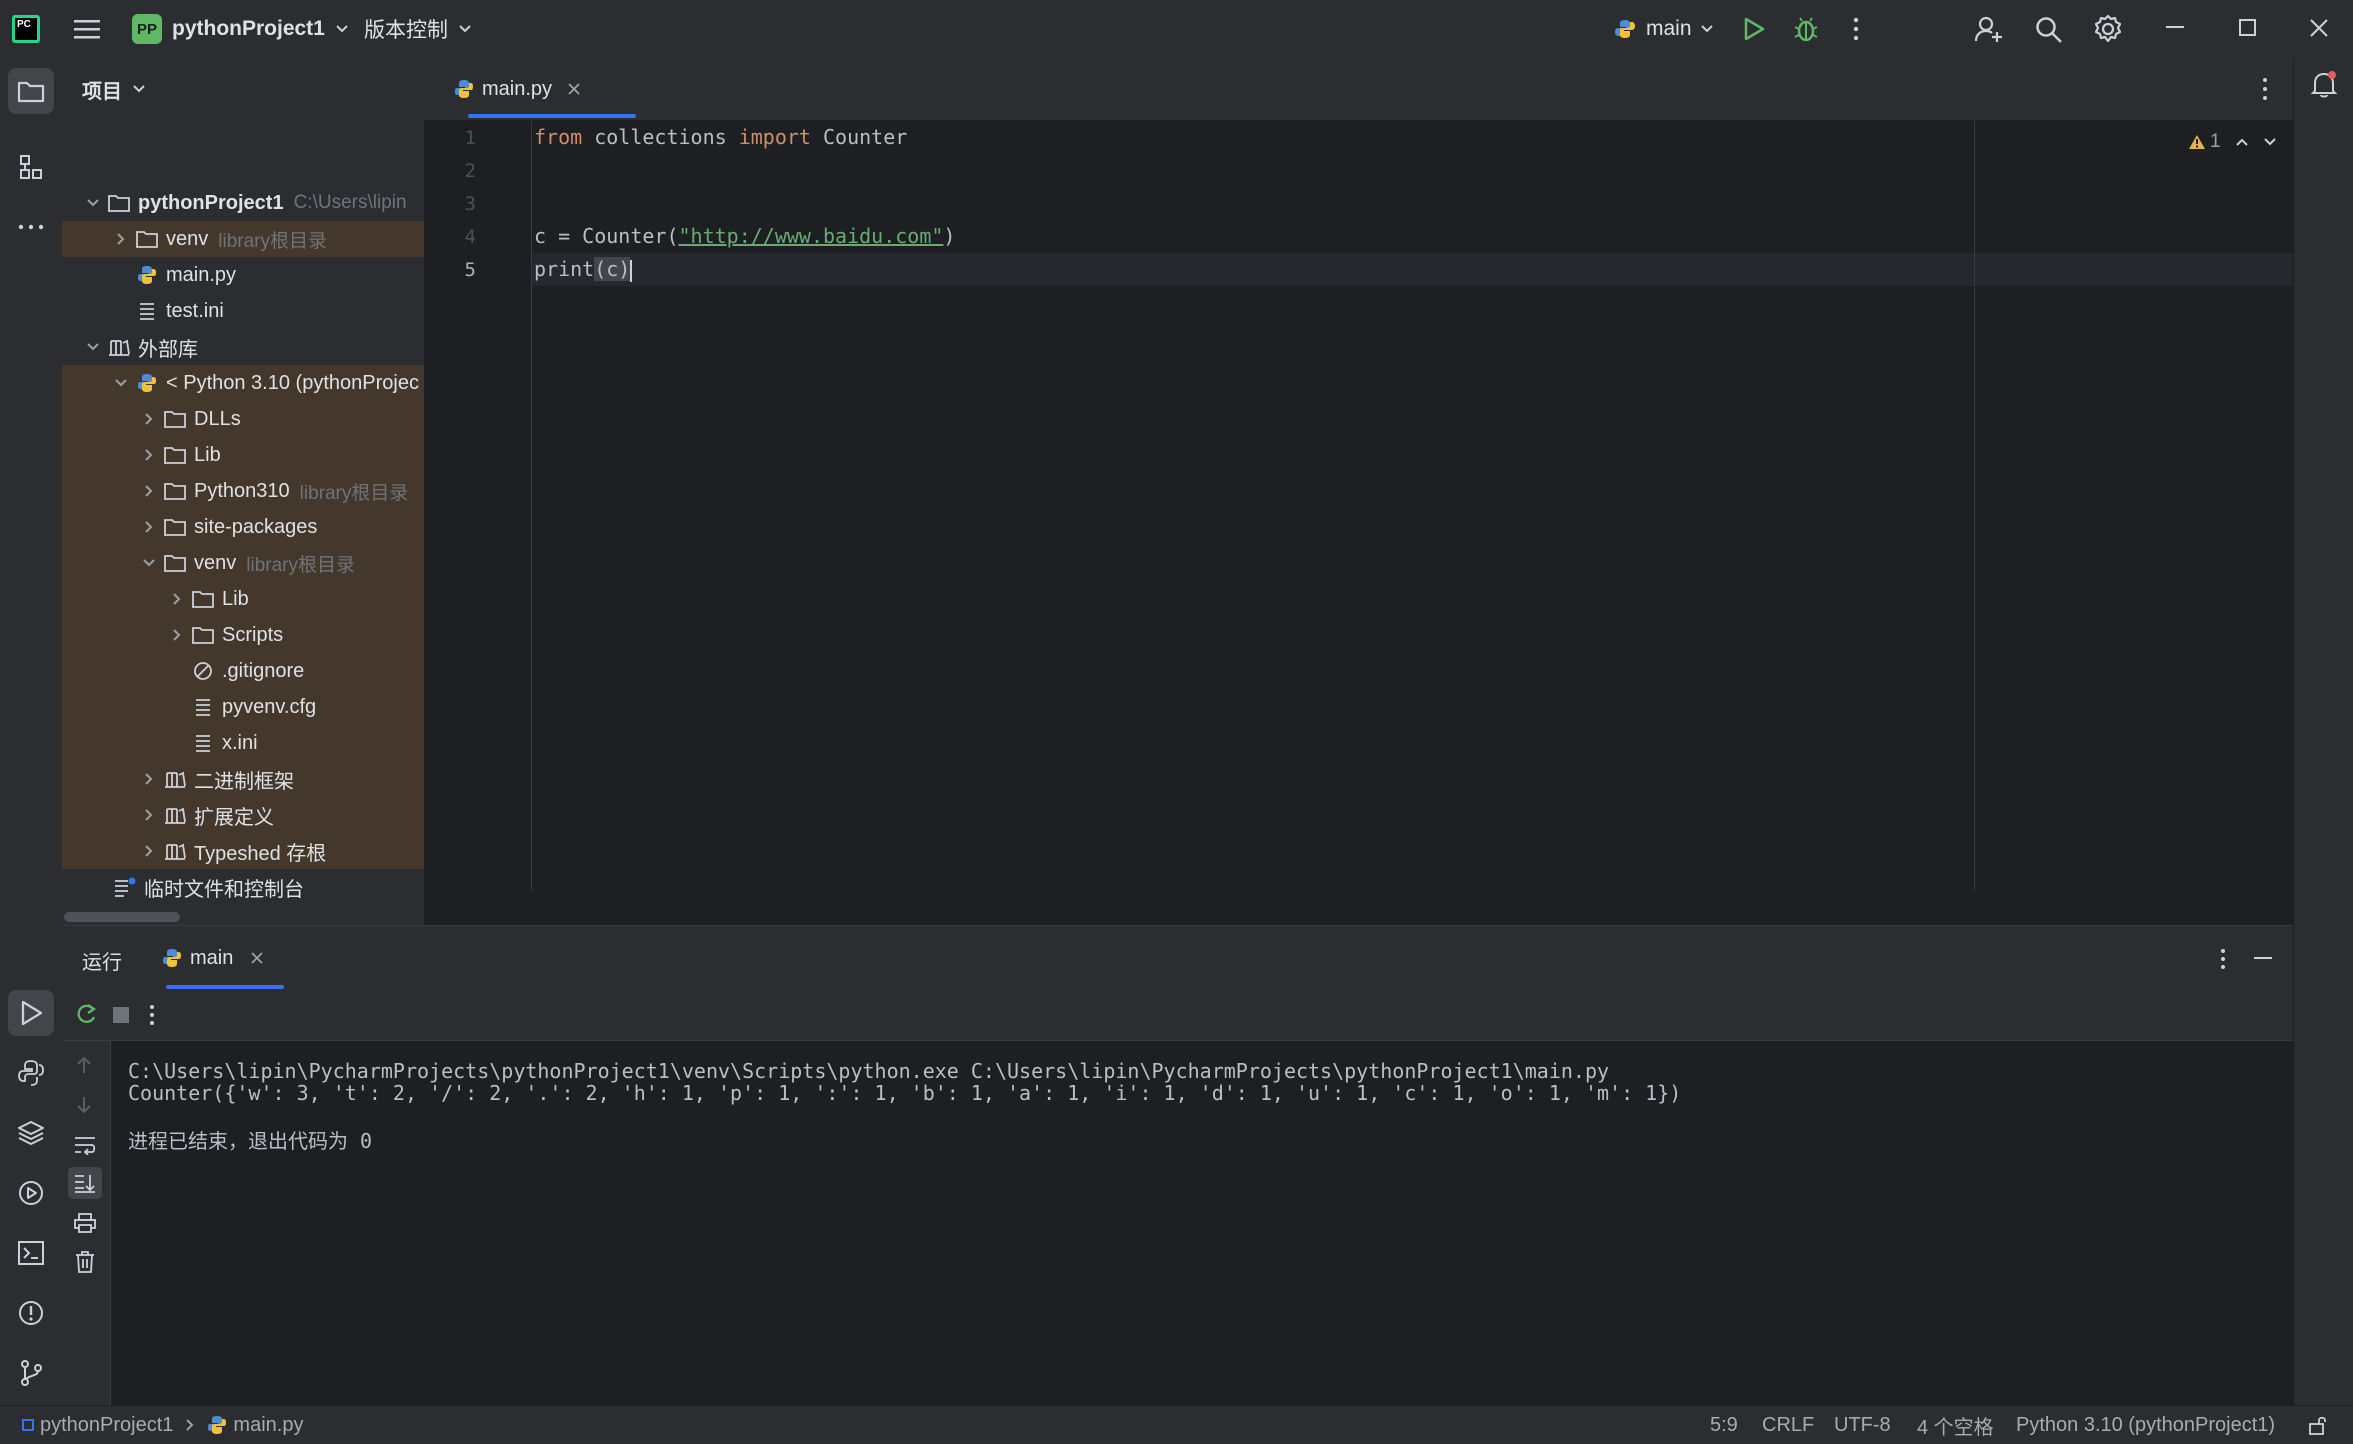  I want to click on python-console-icon, so click(31, 1073).